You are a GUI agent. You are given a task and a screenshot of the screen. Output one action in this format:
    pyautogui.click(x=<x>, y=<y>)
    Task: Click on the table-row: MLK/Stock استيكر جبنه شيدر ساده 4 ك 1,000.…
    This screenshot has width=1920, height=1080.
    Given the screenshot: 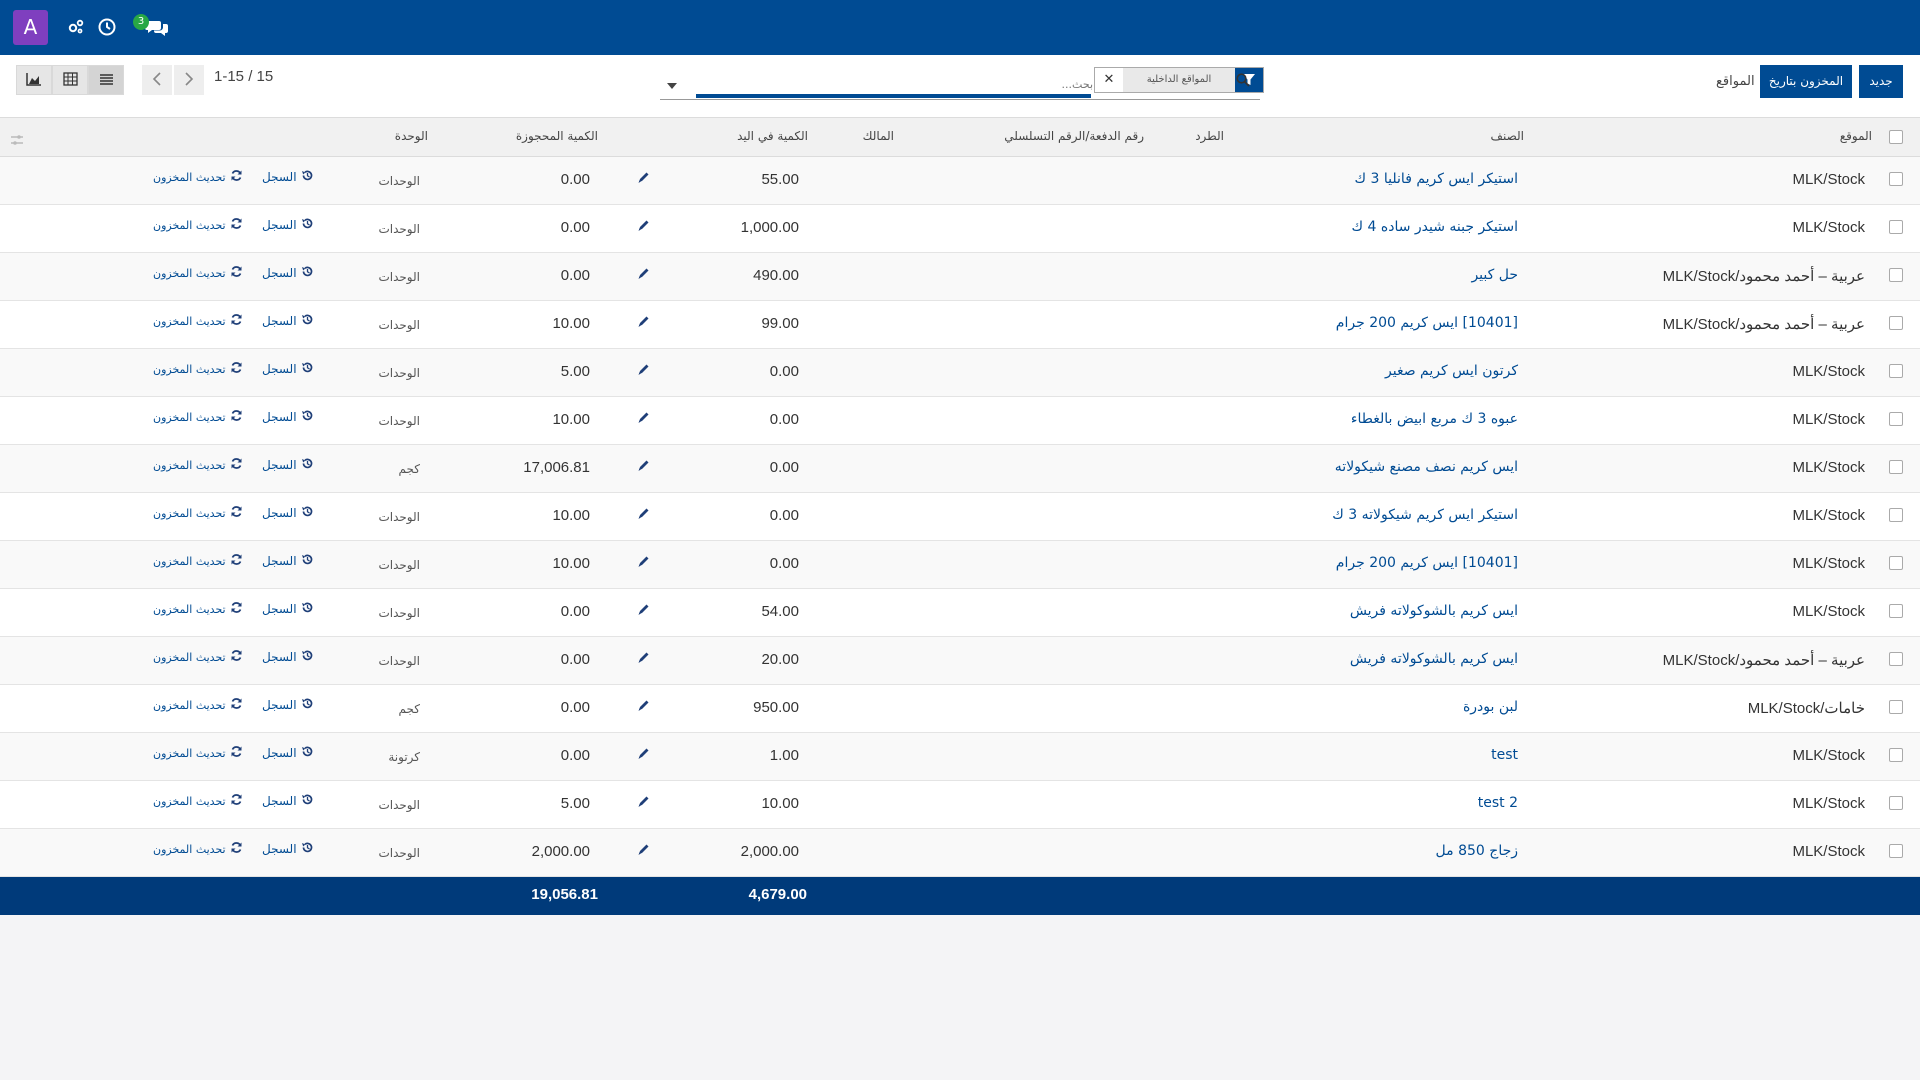 What is the action you would take?
    pyautogui.click(x=960, y=229)
    